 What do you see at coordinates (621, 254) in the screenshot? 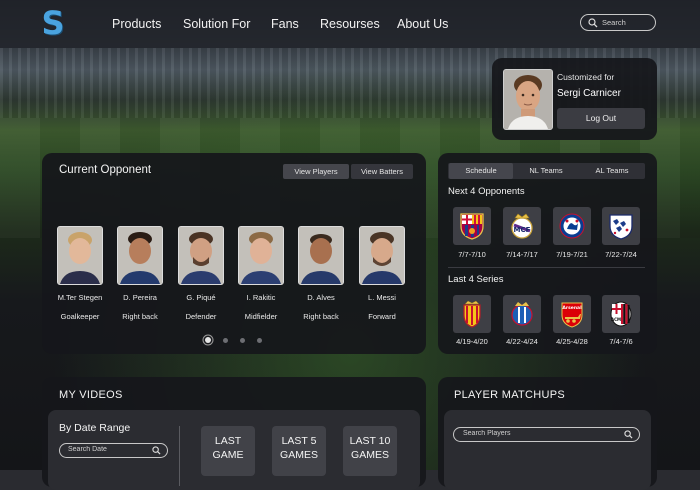
I see `opponent-date: 7/22-7/24` at bounding box center [621, 254].